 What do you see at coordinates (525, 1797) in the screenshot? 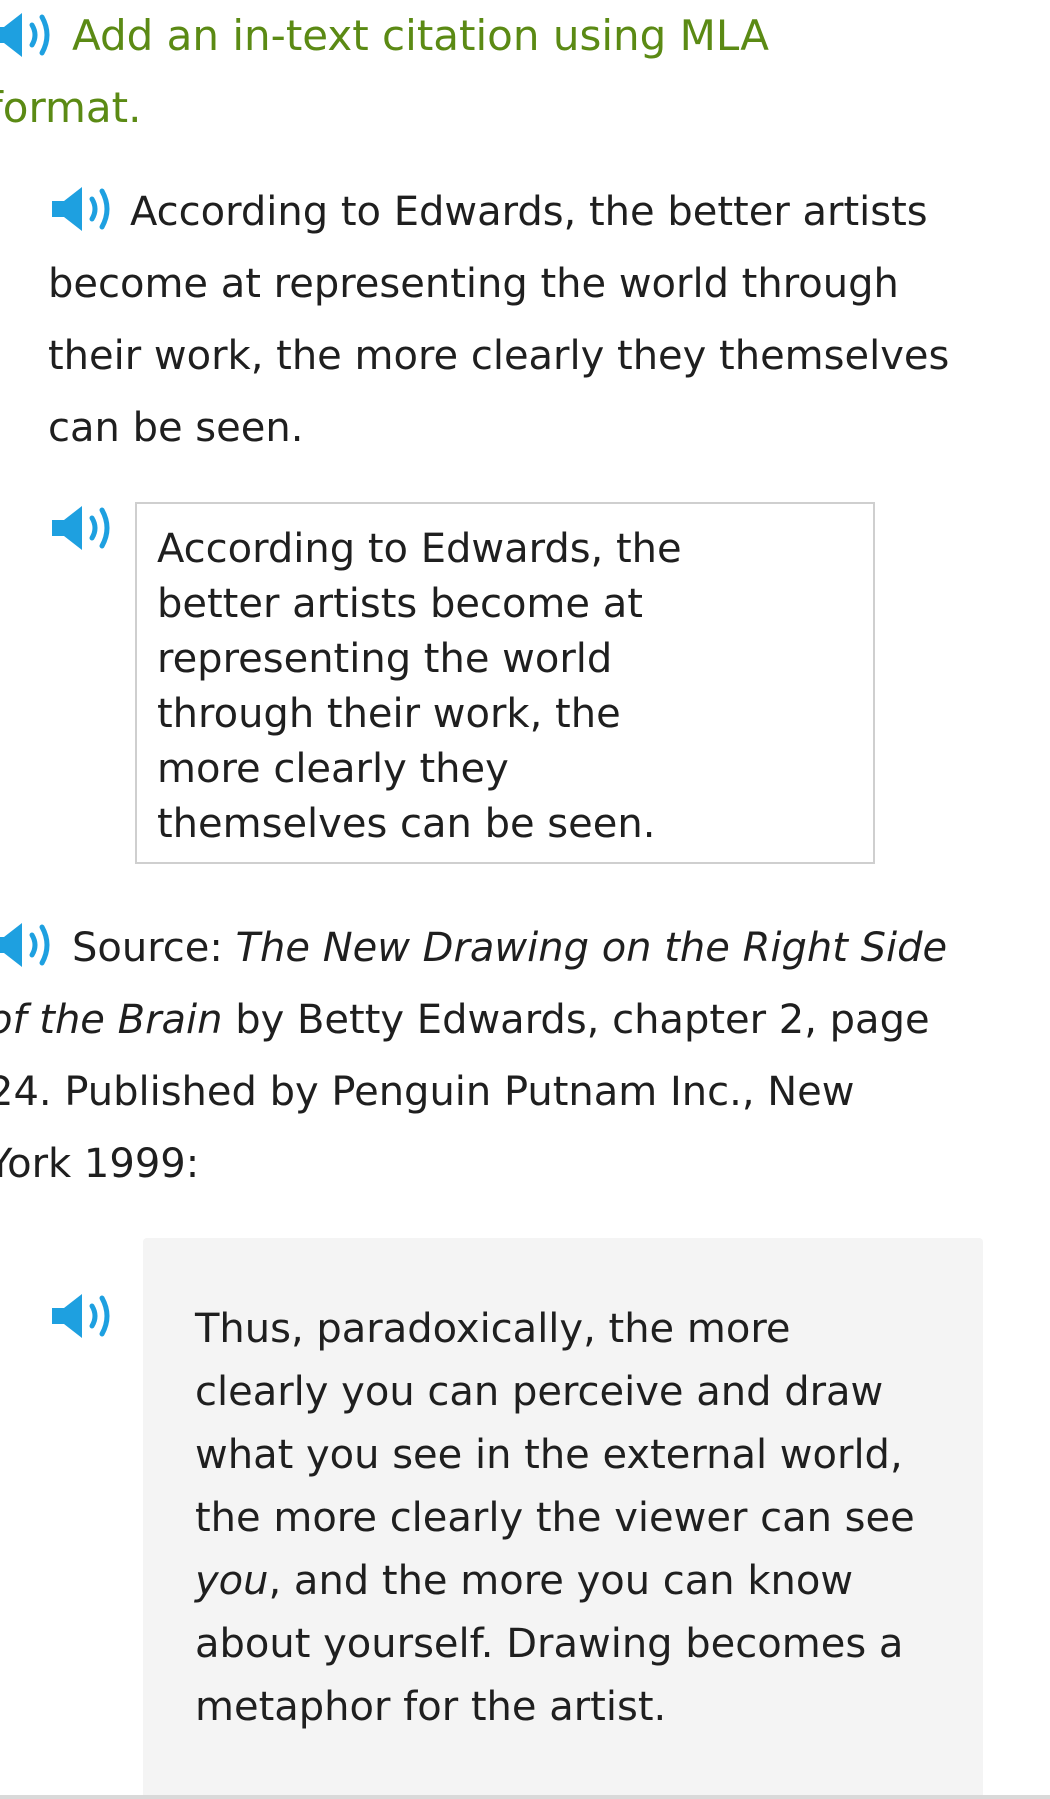
I see `bottom-divider` at bounding box center [525, 1797].